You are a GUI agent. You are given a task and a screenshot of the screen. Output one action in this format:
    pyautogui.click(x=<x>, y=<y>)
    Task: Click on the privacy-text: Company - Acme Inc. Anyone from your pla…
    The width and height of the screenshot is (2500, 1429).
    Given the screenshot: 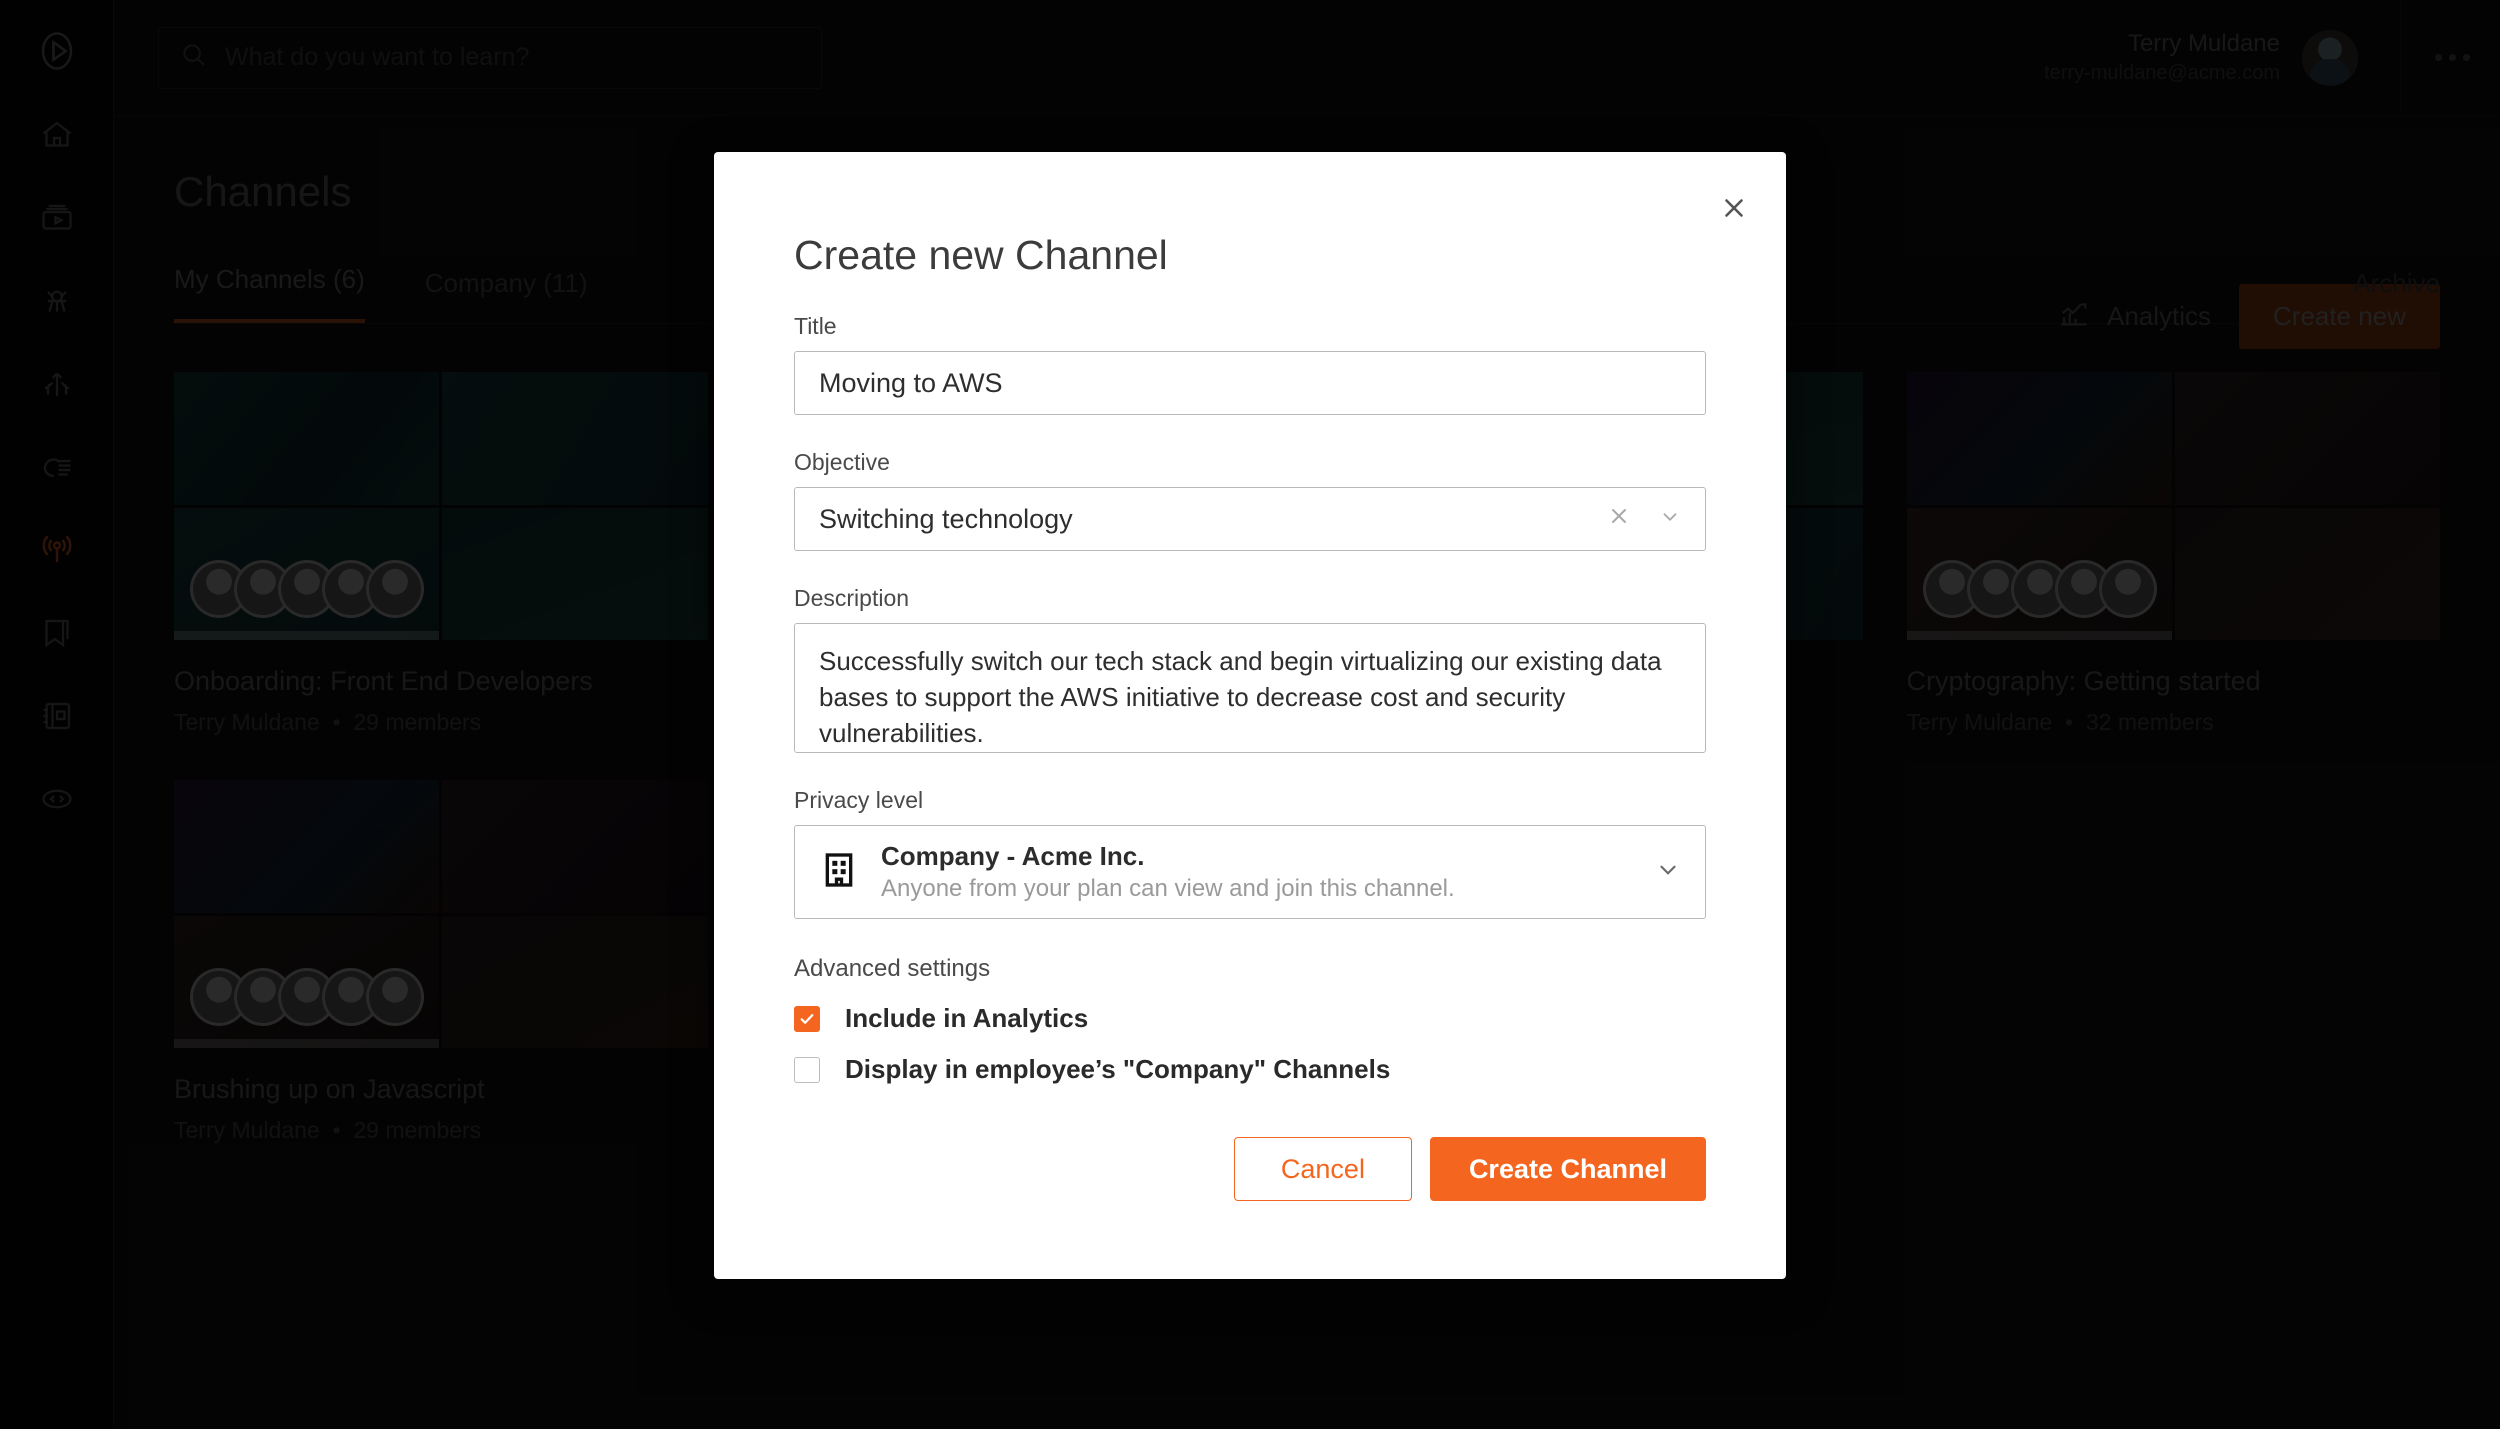 What is the action you would take?
    pyautogui.click(x=1257, y=872)
    